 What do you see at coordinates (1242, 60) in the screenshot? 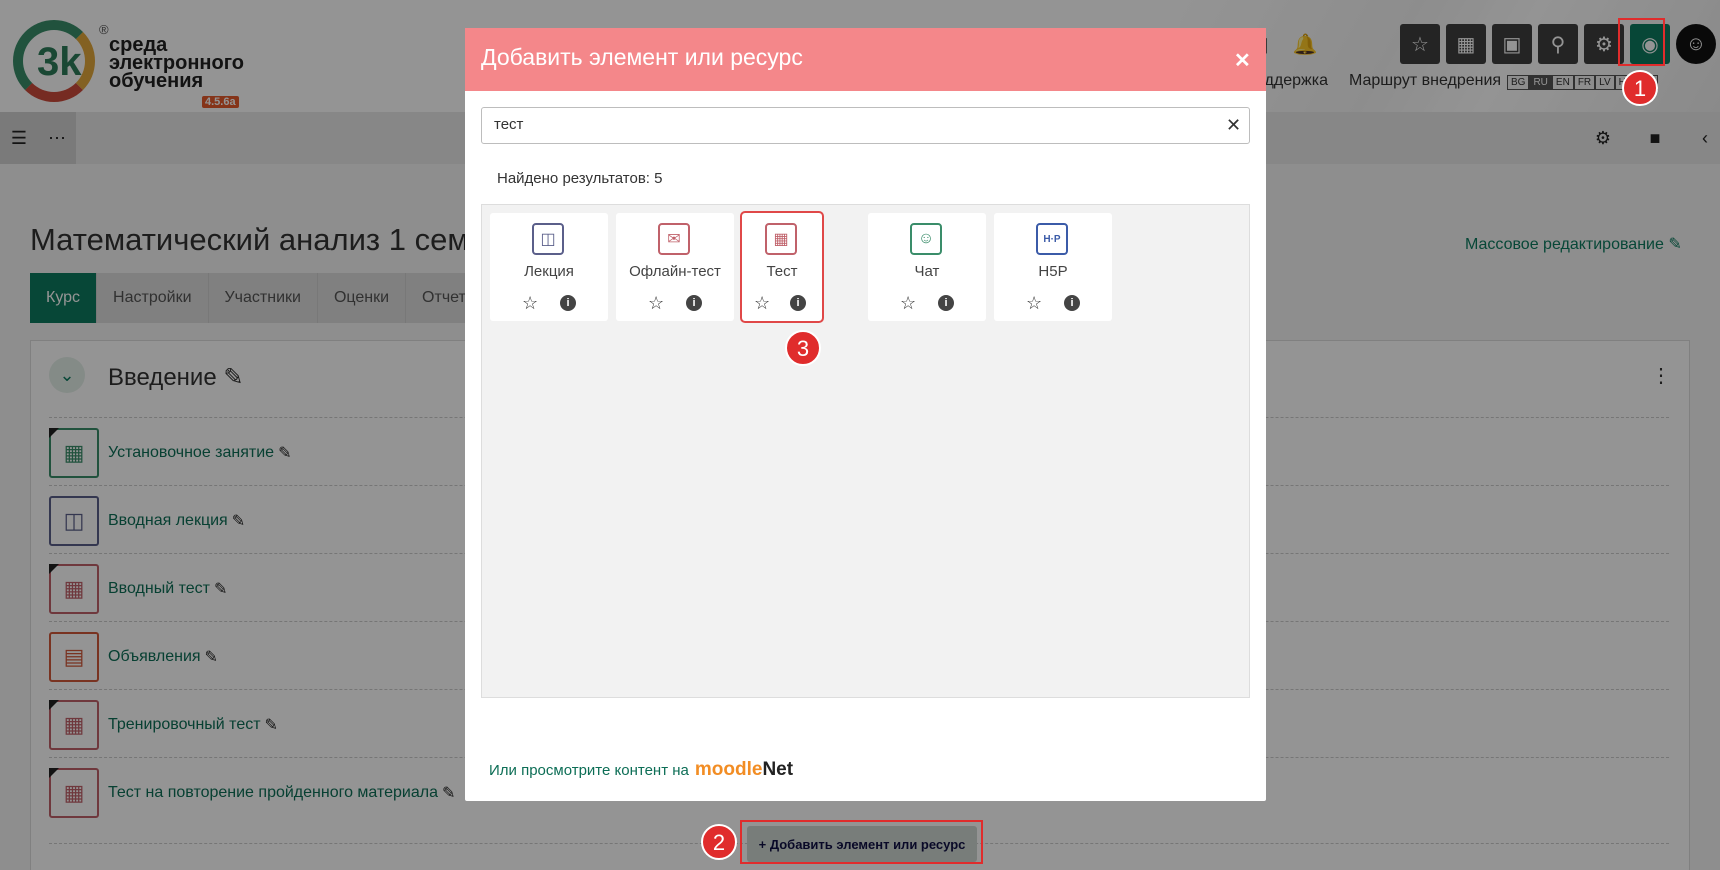
I see `close-icon: ✕` at bounding box center [1242, 60].